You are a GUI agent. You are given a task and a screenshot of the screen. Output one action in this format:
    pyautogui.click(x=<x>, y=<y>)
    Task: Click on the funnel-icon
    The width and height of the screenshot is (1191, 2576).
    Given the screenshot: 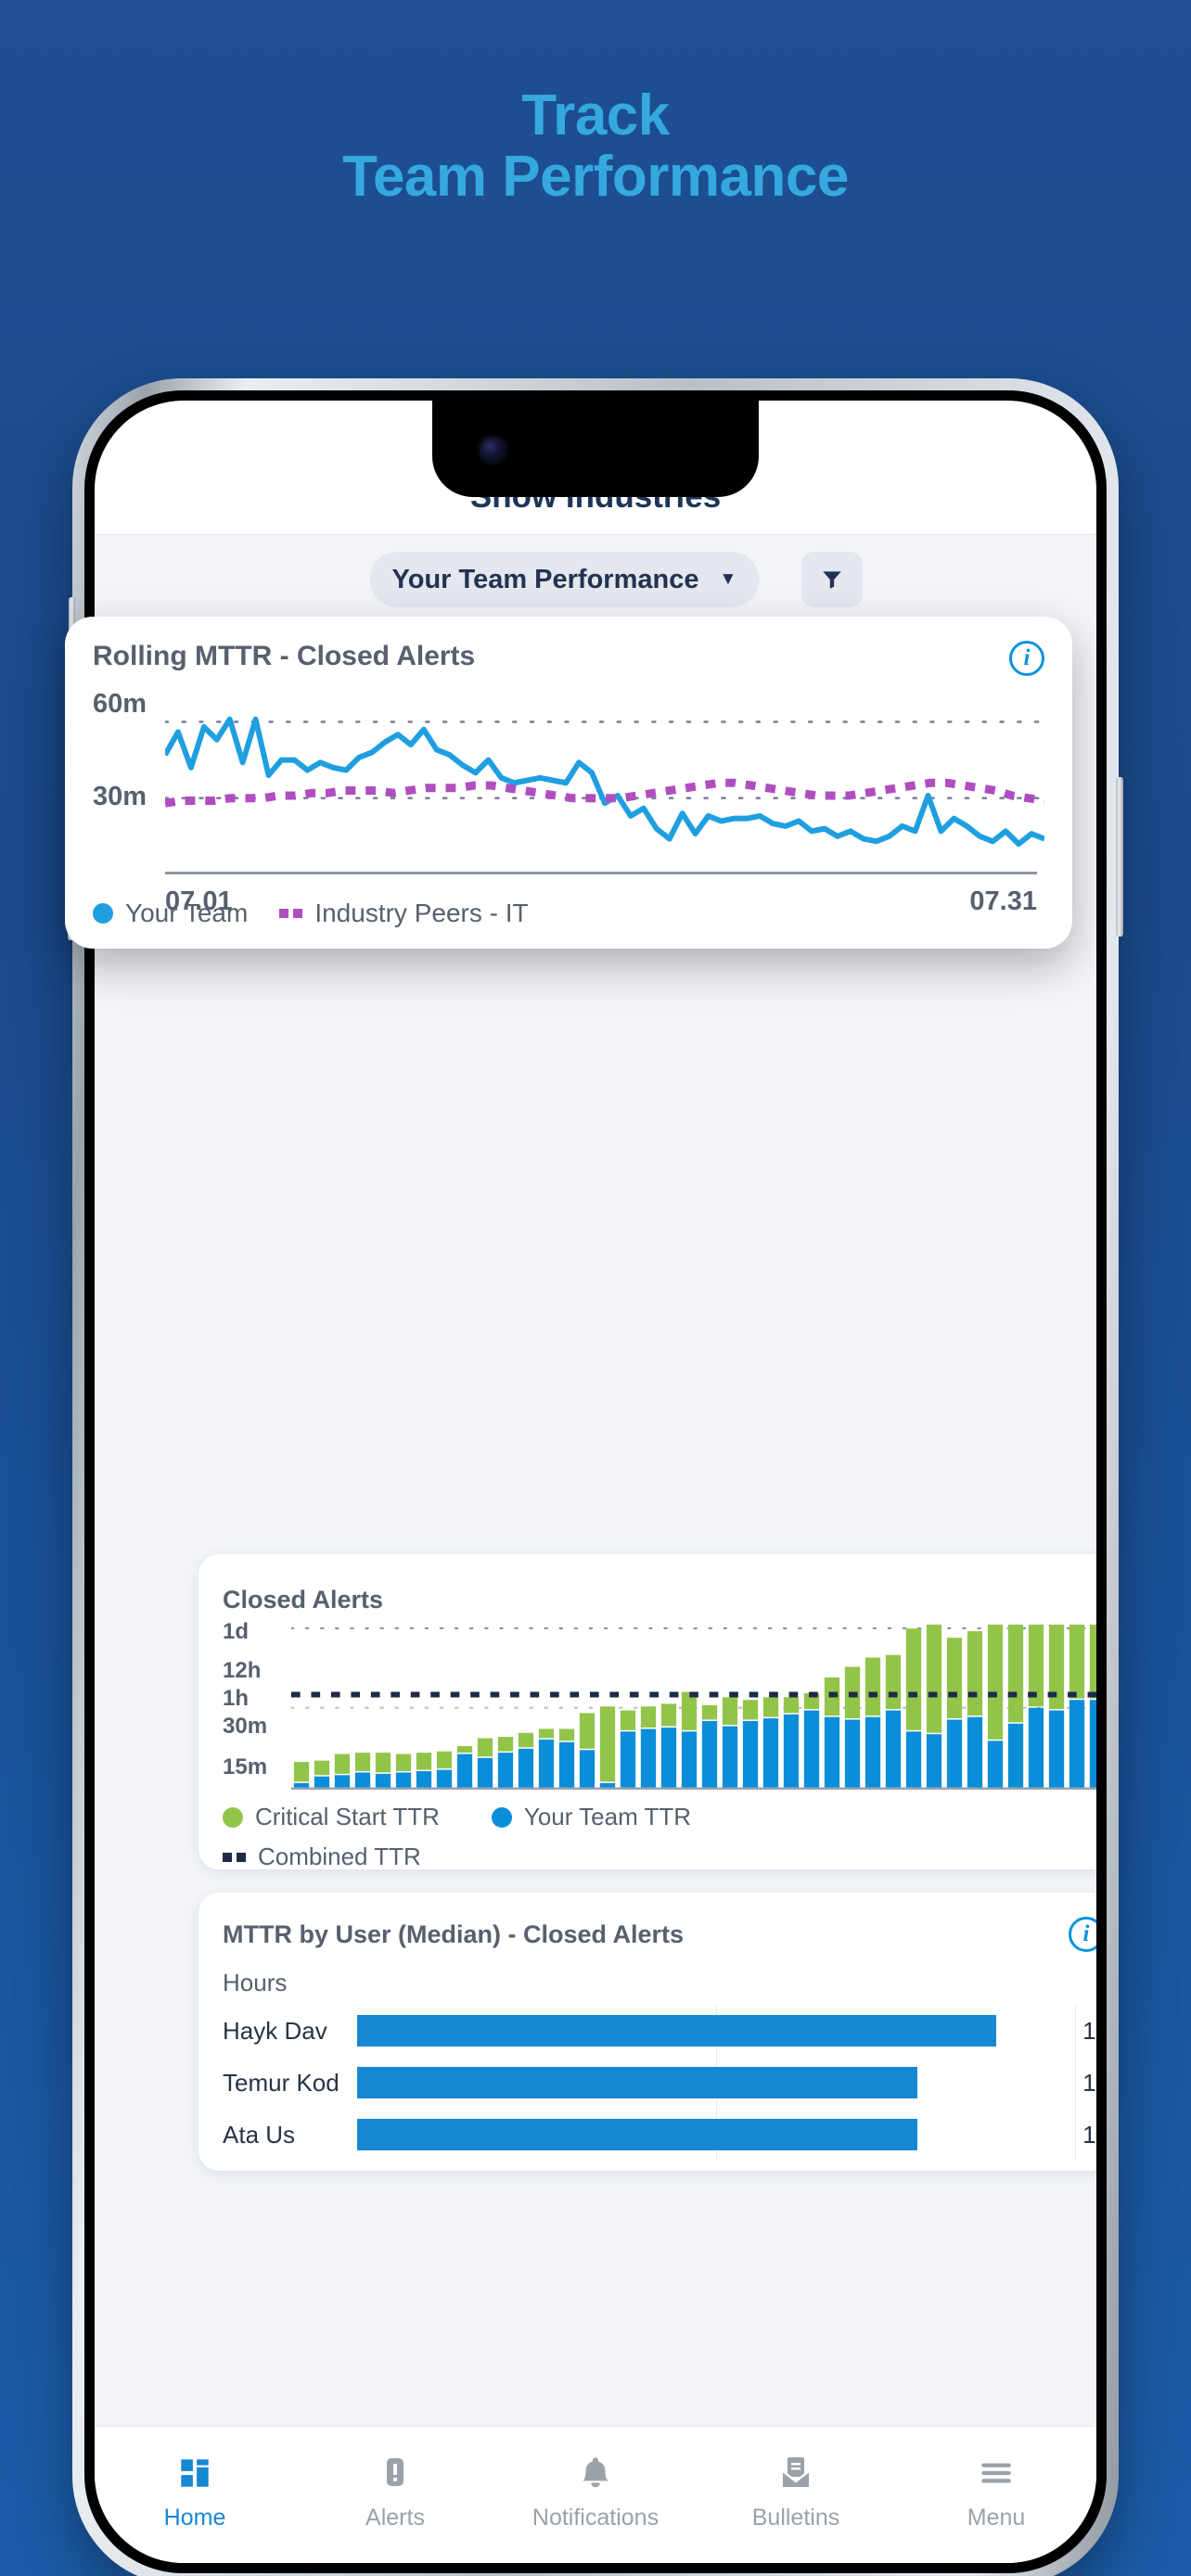 What is the action you would take?
    pyautogui.click(x=832, y=580)
    